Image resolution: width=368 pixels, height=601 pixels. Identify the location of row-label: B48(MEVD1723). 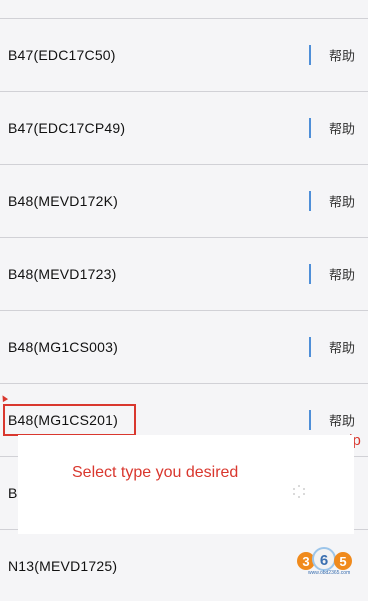
(62, 274).